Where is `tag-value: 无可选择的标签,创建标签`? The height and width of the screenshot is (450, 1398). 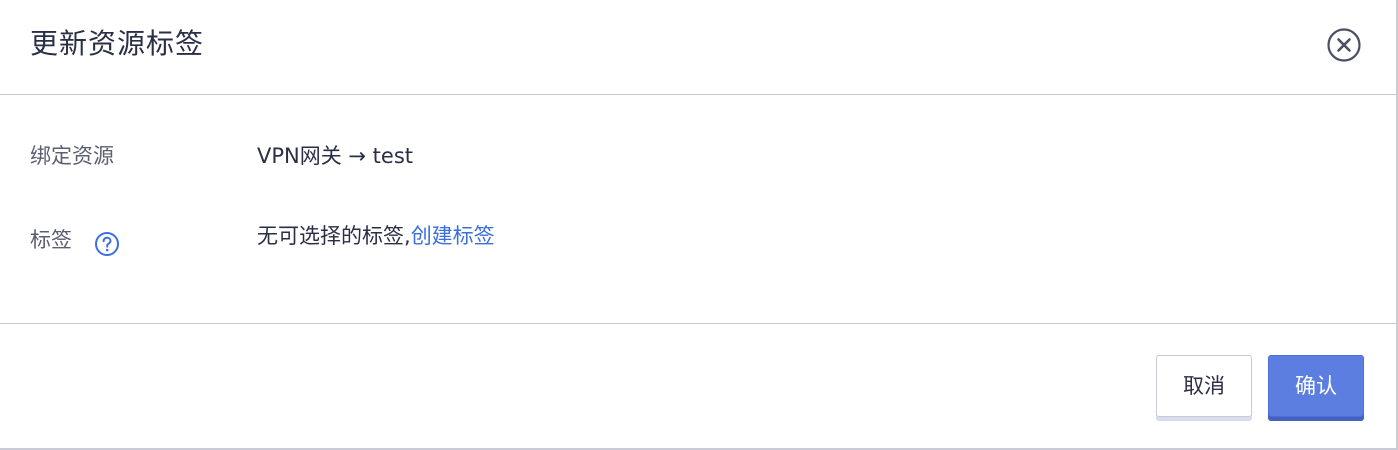
tag-value: 无可选择的标签,创建标签 is located at coordinates (376, 236).